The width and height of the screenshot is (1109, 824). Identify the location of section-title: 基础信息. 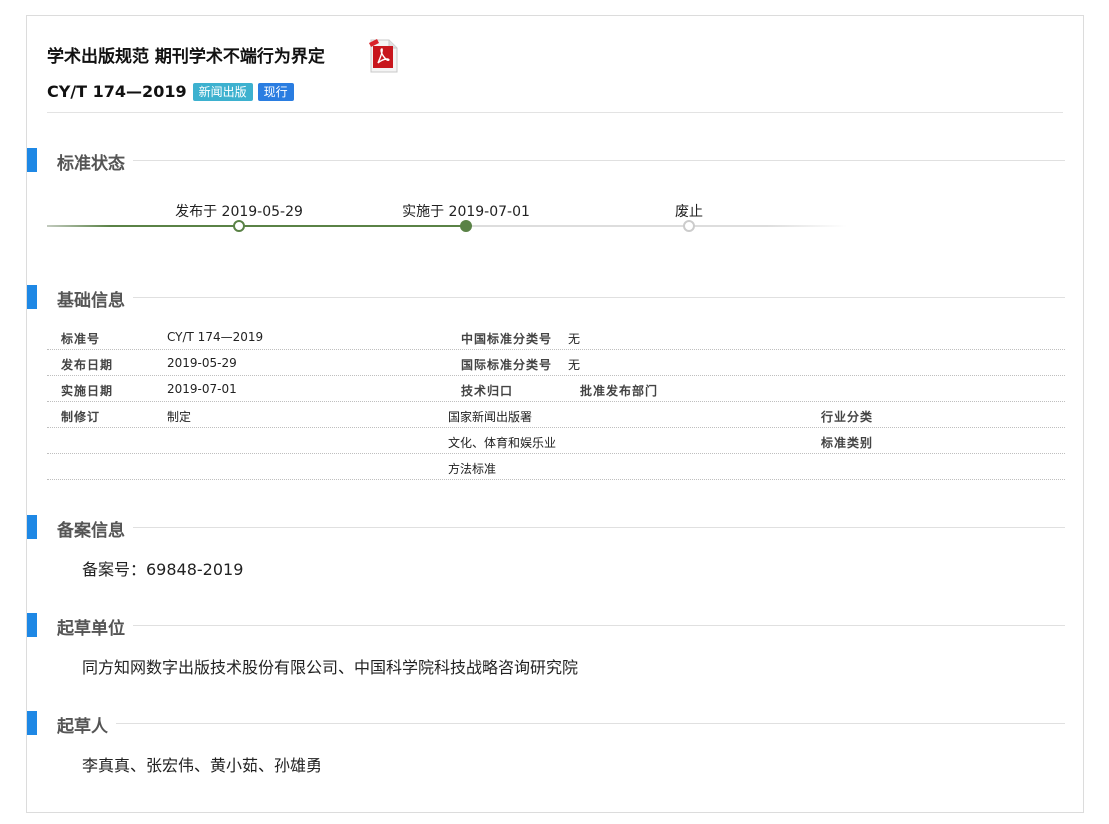
(95, 298).